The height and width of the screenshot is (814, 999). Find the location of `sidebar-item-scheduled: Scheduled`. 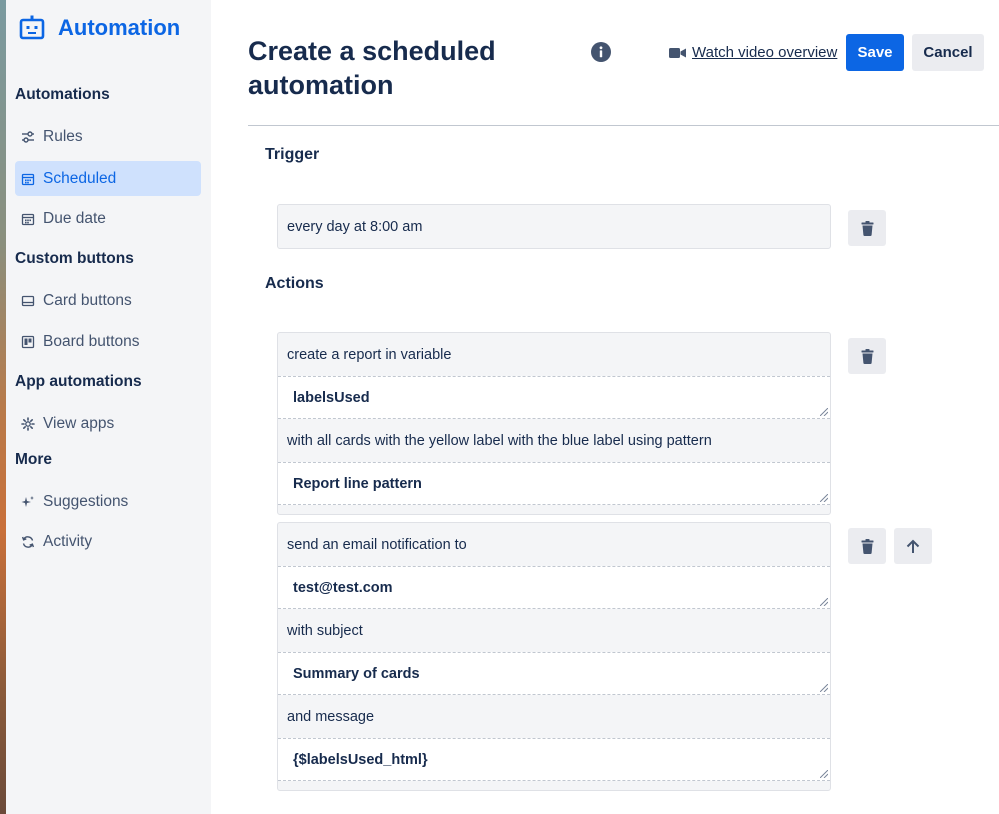

sidebar-item-scheduled: Scheduled is located at coordinates (108, 178).